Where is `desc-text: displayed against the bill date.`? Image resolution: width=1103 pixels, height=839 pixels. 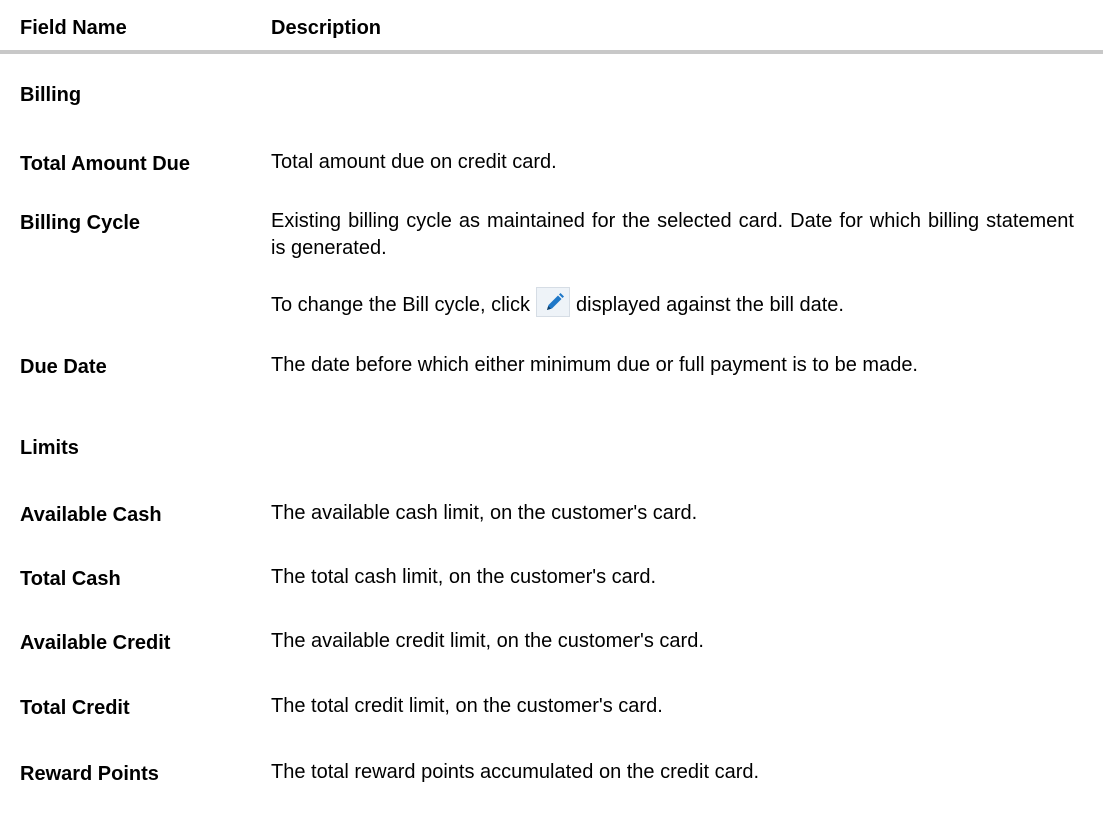 desc-text: displayed against the bill date. is located at coordinates (710, 305).